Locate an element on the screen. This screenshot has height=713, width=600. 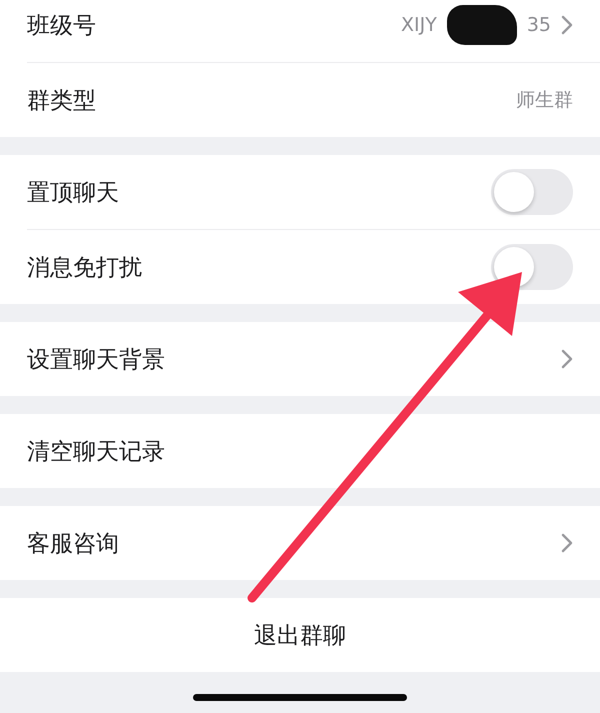
row-label: 客服咨询 is located at coordinates (73, 544).